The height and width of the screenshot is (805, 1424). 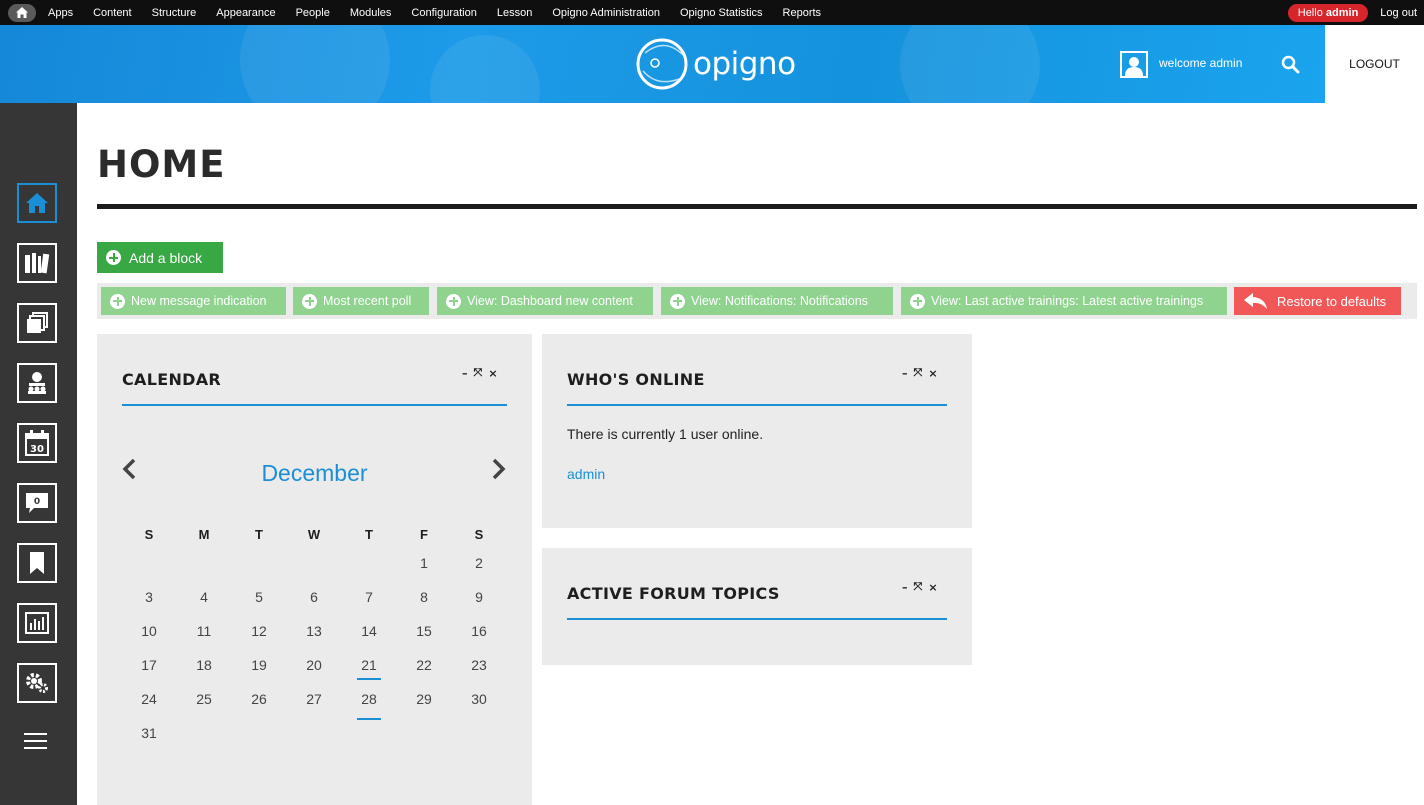 What do you see at coordinates (204, 631) in the screenshot?
I see `calendar-day: 11` at bounding box center [204, 631].